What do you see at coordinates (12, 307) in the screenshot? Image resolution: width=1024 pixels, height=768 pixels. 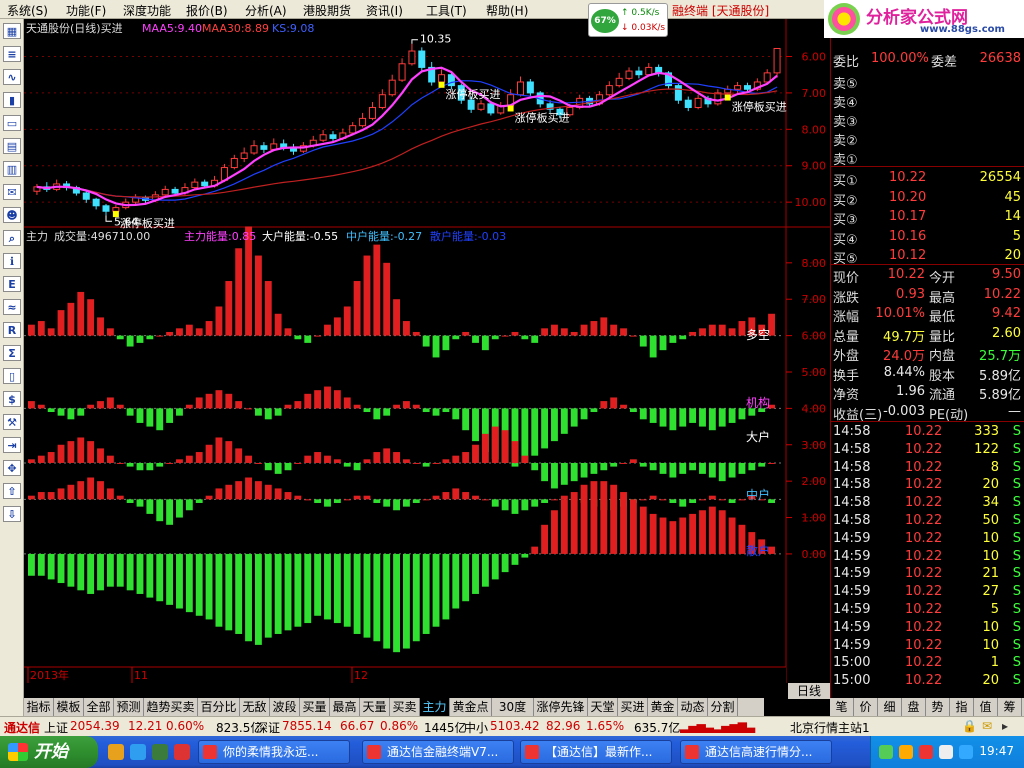 I see `wave-icon: ≈` at bounding box center [12, 307].